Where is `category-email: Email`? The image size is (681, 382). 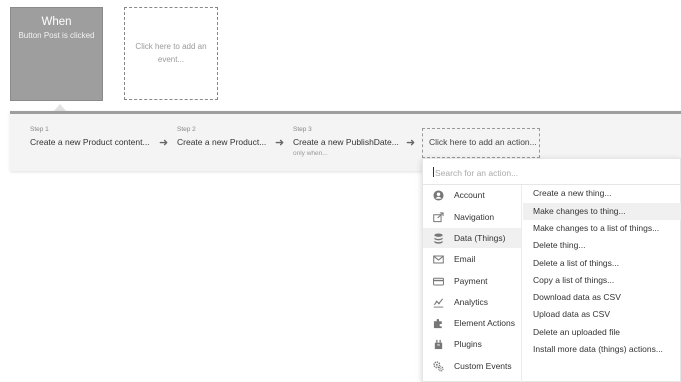
category-email: Email is located at coordinates (472, 259).